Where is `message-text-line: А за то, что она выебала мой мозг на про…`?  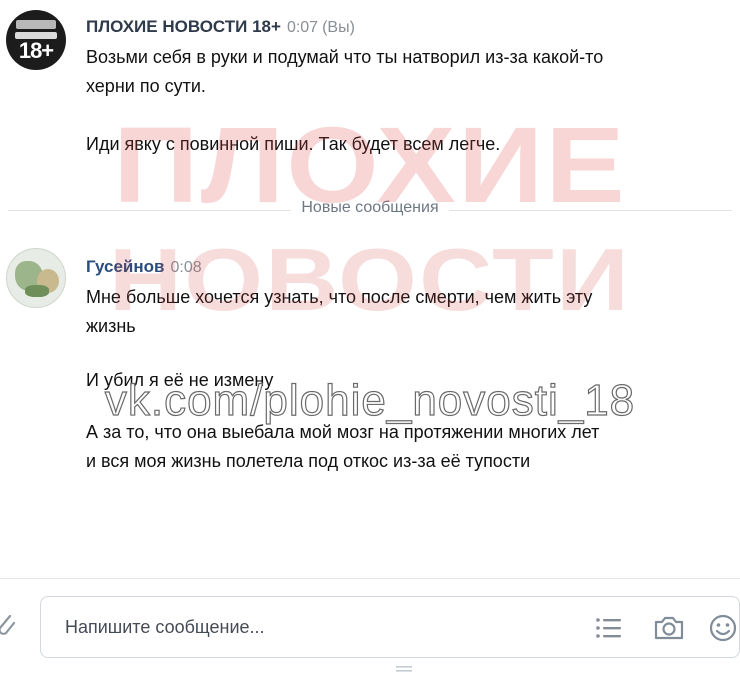
message-text-line: А за то, что она выебала мой мозг на про… is located at coordinates (343, 432).